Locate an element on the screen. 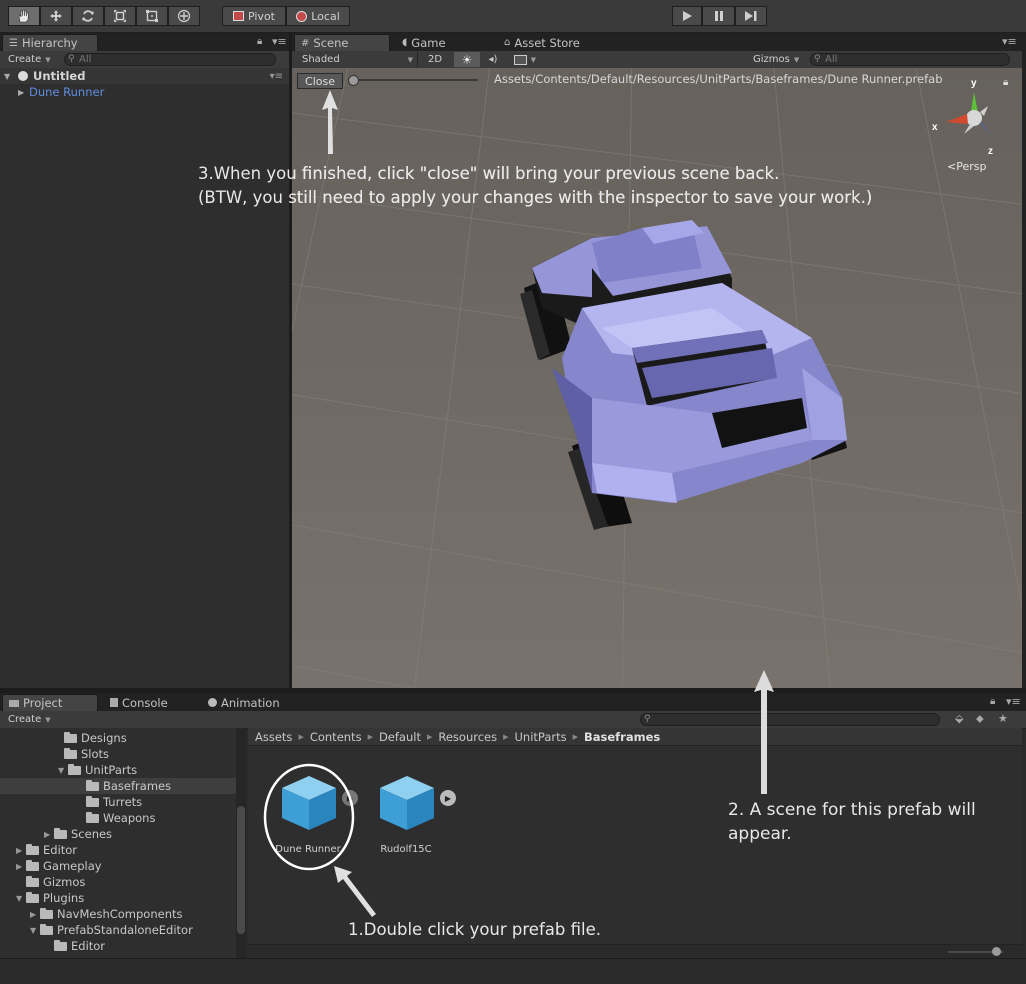  filter-type-icon: ⬙ is located at coordinates (959, 718).